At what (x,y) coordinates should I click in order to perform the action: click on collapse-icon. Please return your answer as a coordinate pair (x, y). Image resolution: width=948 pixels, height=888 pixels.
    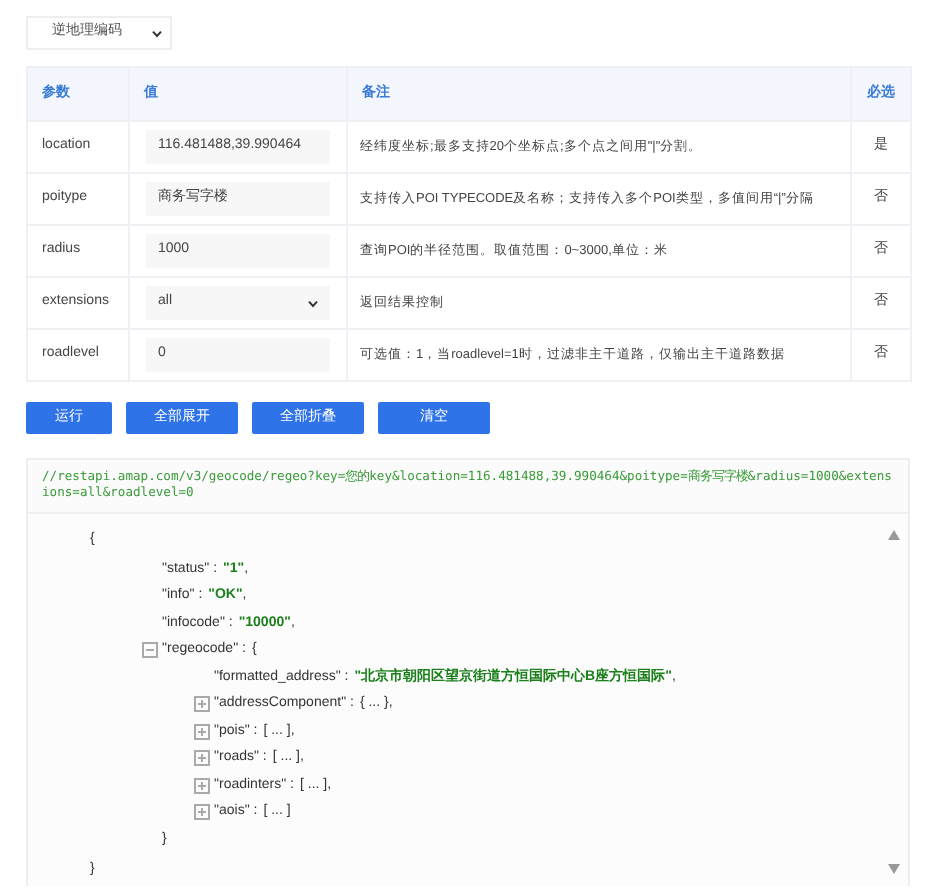
    Looking at the image, I should click on (150, 650).